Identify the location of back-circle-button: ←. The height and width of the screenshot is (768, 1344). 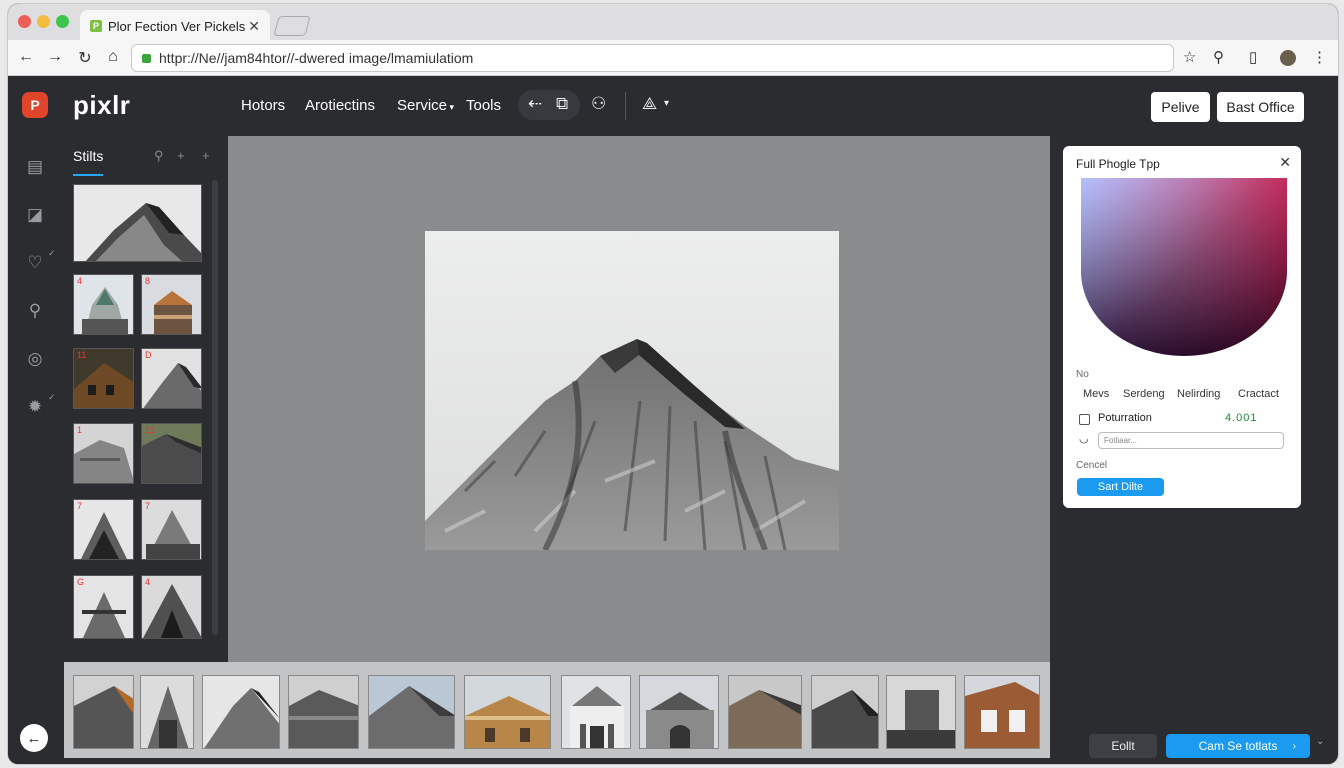
(34, 738).